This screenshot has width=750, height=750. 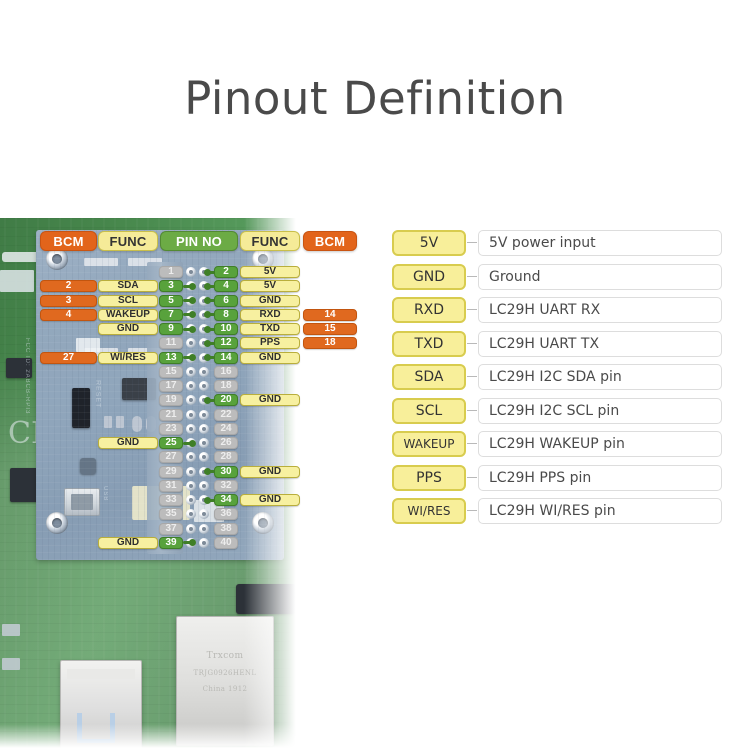 What do you see at coordinates (226, 329) in the screenshot?
I see `pinout-pin-10: 10` at bounding box center [226, 329].